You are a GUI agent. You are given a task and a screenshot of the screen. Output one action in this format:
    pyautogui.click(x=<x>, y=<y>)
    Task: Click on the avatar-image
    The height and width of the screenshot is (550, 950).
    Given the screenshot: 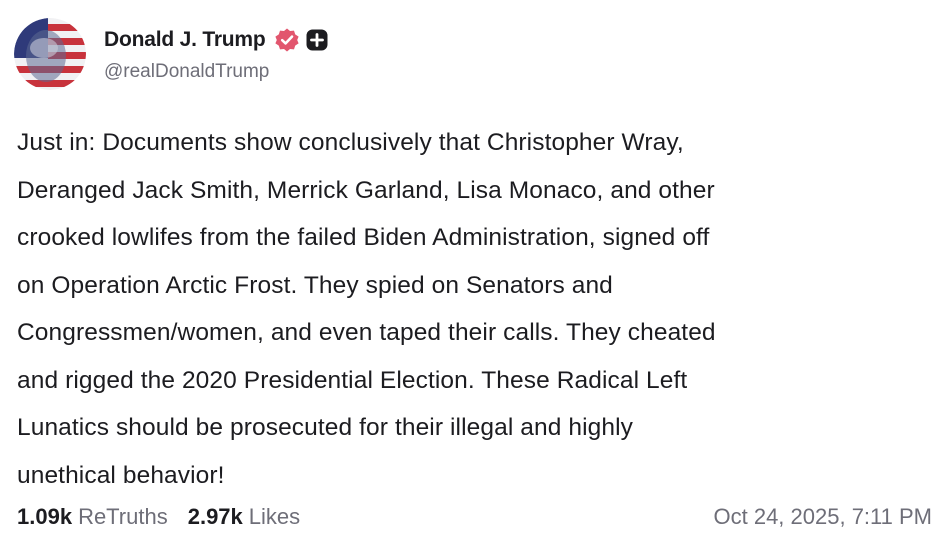 What is the action you would take?
    pyautogui.click(x=50, y=54)
    